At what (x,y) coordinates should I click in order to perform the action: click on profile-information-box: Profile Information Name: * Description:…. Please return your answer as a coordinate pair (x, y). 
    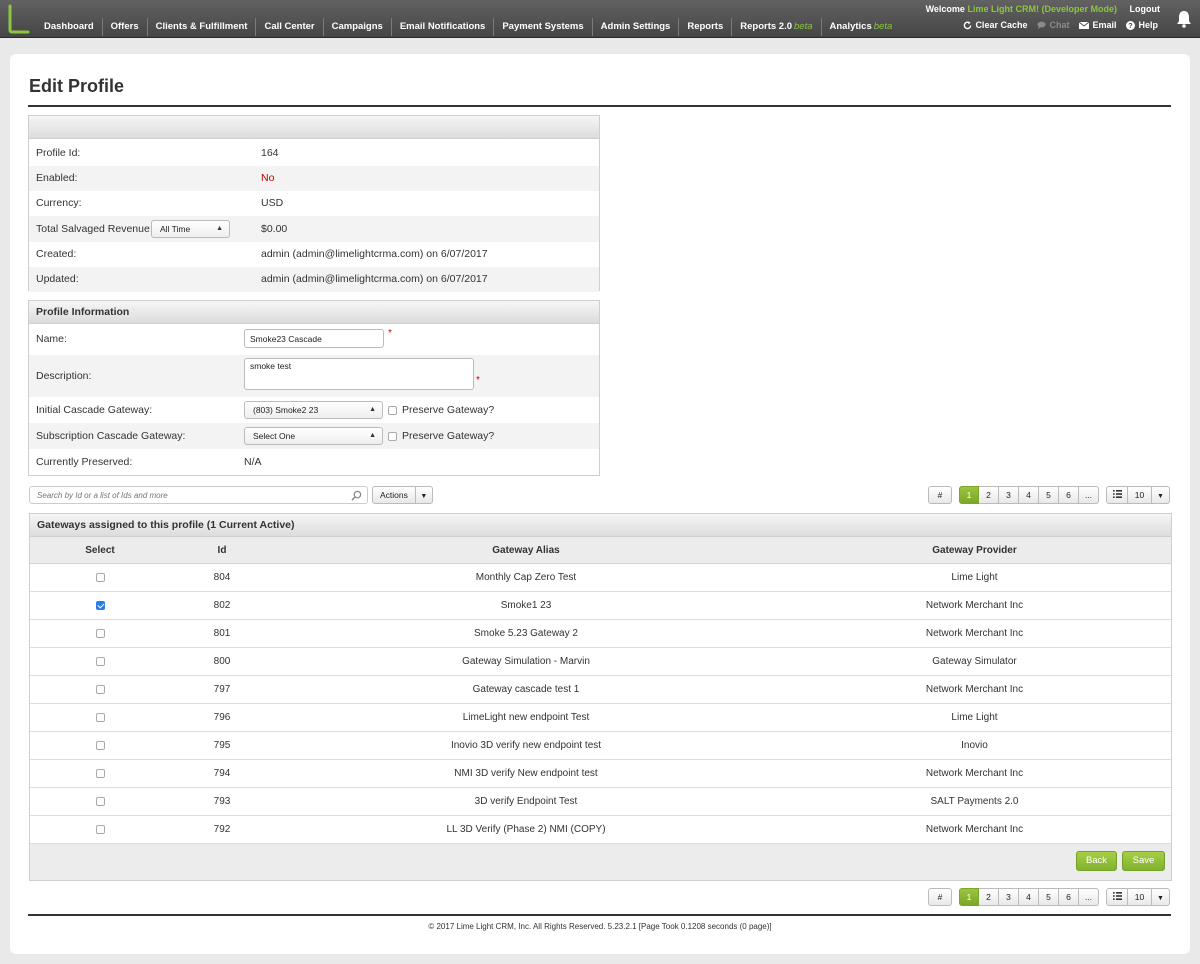
    Looking at the image, I should click on (314, 388).